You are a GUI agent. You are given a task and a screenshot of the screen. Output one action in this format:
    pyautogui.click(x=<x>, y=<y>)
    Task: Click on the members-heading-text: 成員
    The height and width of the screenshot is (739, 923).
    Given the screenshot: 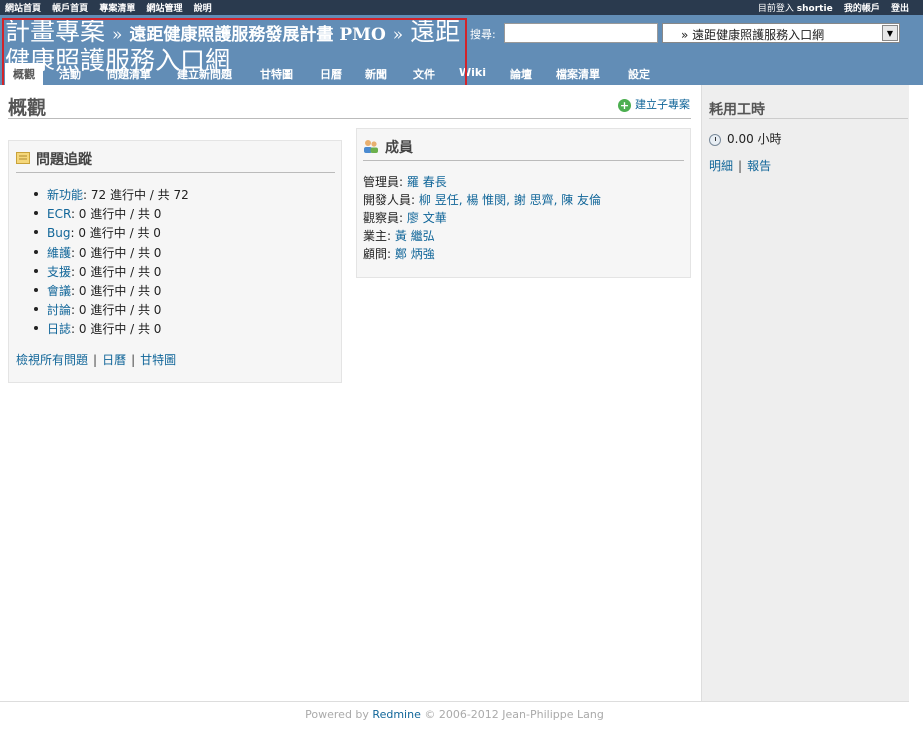 What is the action you would take?
    pyautogui.click(x=399, y=148)
    